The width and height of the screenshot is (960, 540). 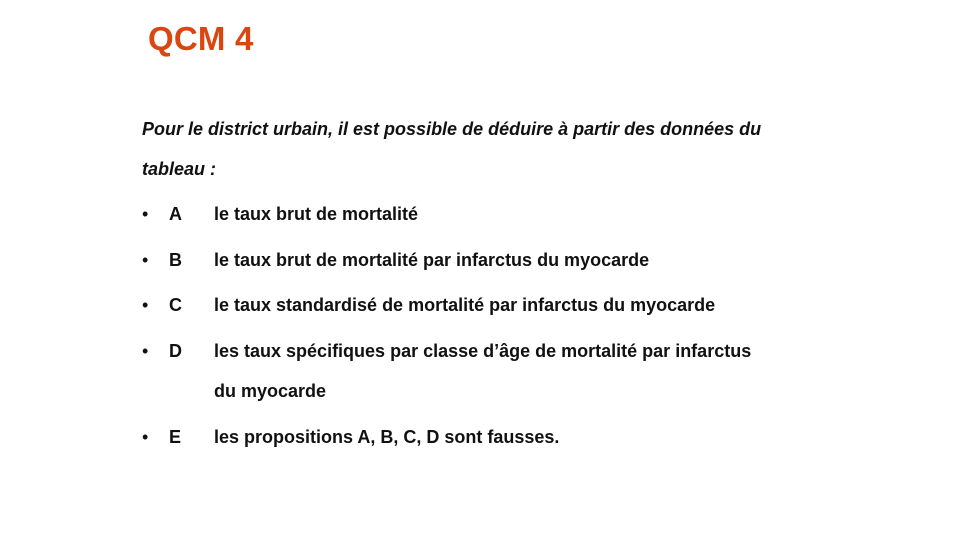 What do you see at coordinates (175, 437) in the screenshot?
I see `option-letter: E` at bounding box center [175, 437].